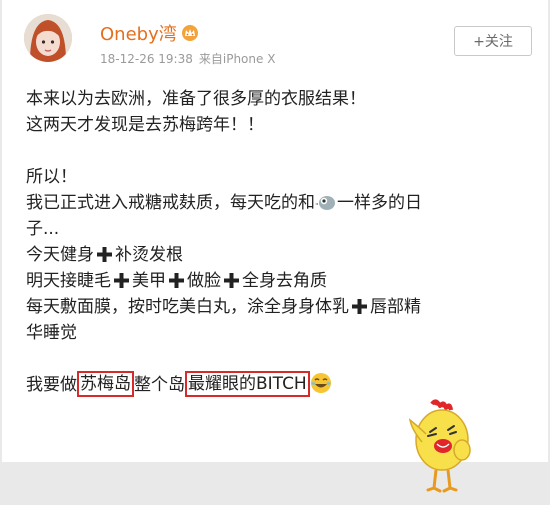 The image size is (550, 505). Describe the element at coordinates (60, 255) in the screenshot. I see `post-text: 今天健身` at that location.